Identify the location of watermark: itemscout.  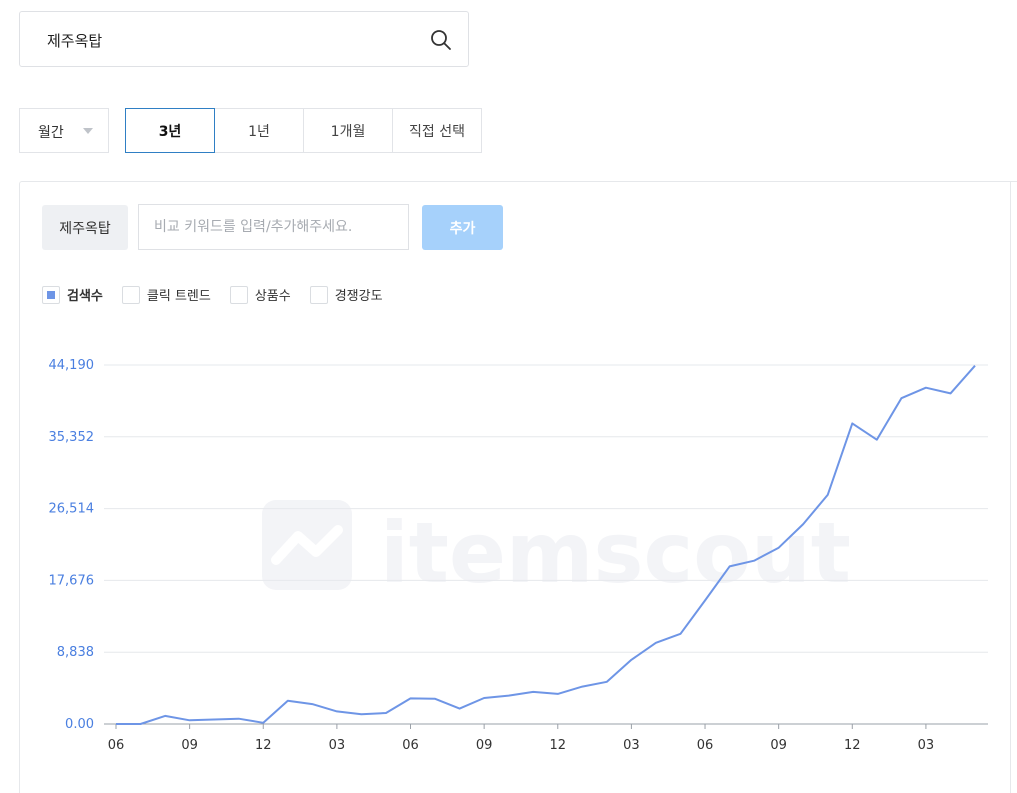
(556, 551).